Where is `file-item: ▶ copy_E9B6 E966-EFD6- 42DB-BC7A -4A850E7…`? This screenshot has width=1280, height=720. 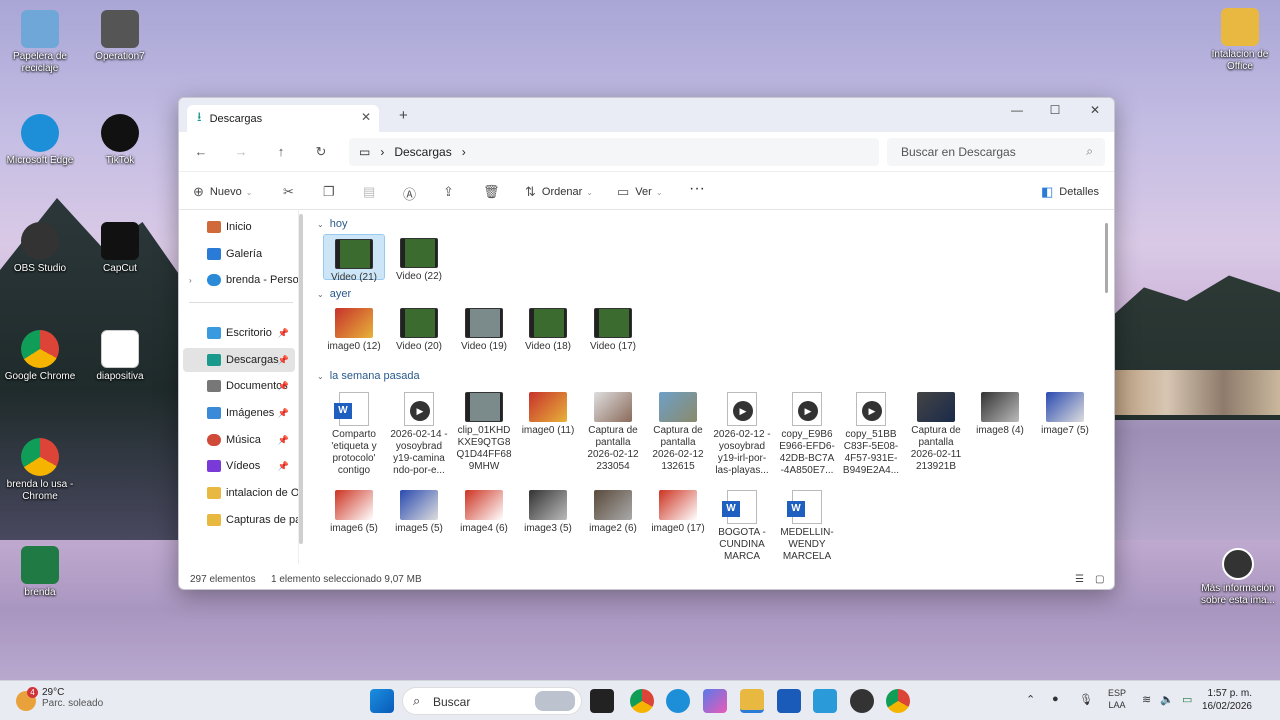 file-item: ▶ copy_E9B6 E966-EFD6- 42DB-BC7A -4A850E7… is located at coordinates (807, 432).